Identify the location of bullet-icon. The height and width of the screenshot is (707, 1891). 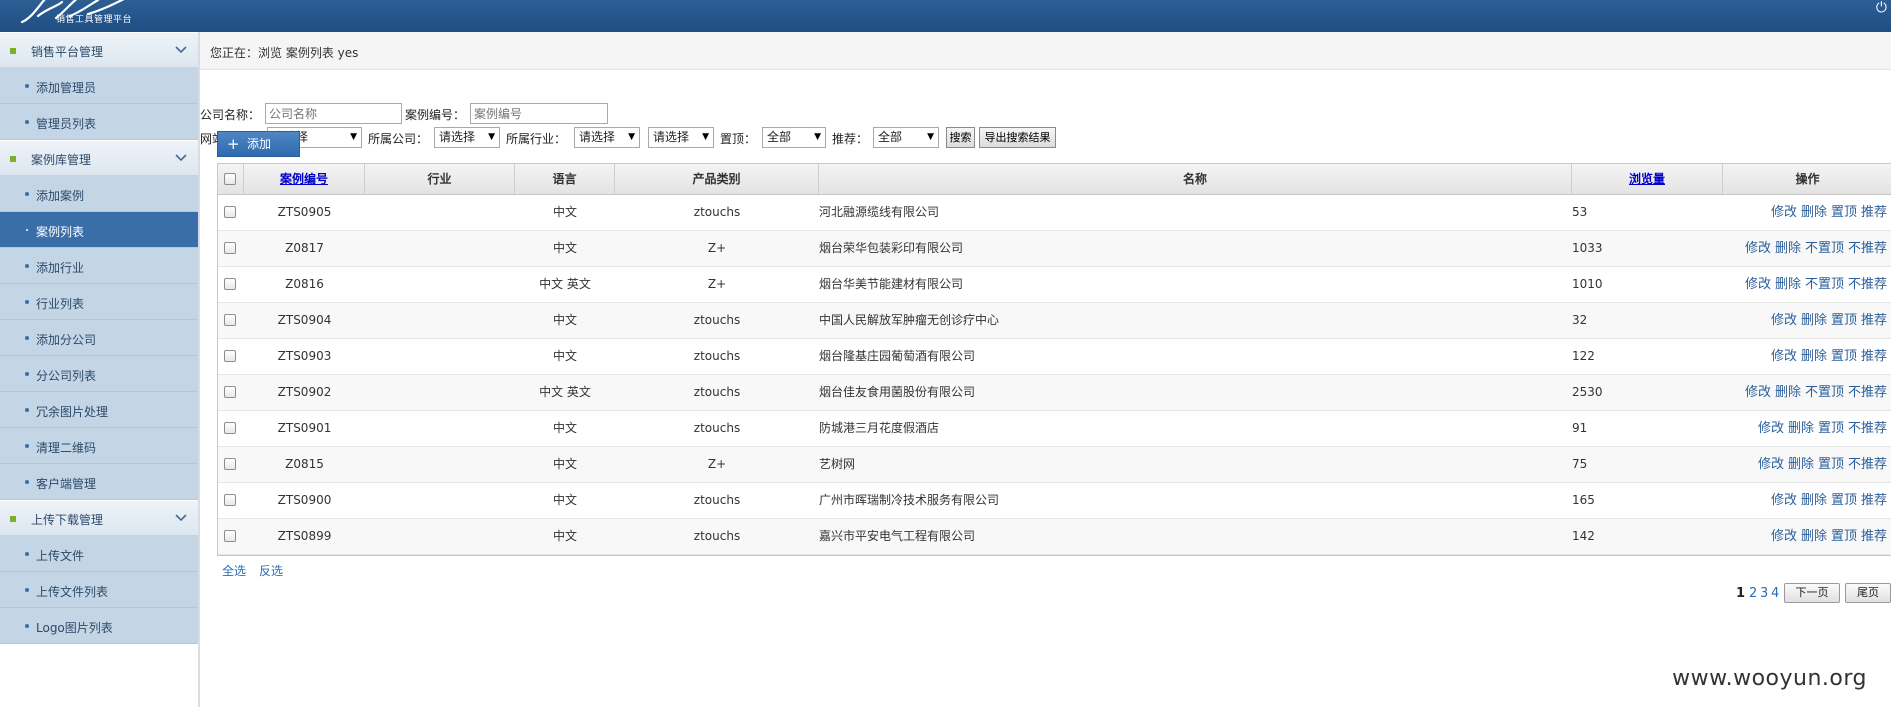
(27, 446).